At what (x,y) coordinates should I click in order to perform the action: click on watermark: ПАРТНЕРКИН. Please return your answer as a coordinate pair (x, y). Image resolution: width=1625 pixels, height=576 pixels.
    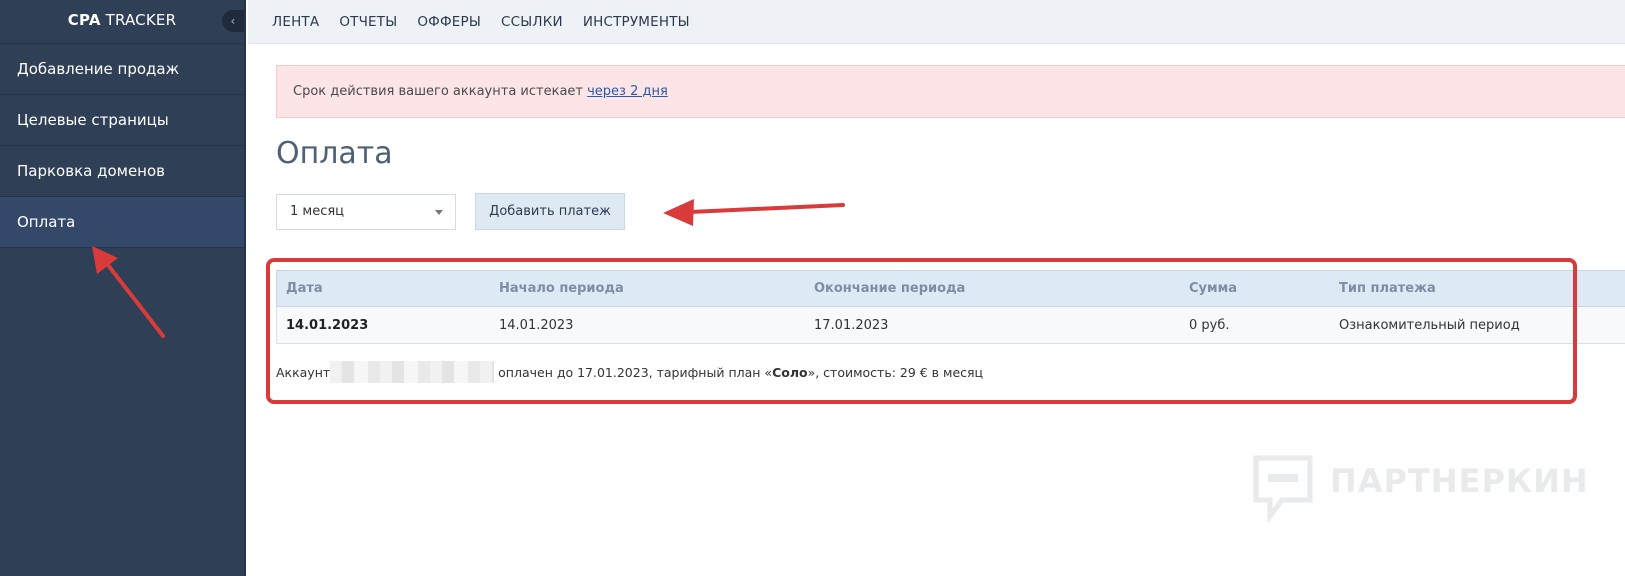
    Looking at the image, I should click on (1420, 487).